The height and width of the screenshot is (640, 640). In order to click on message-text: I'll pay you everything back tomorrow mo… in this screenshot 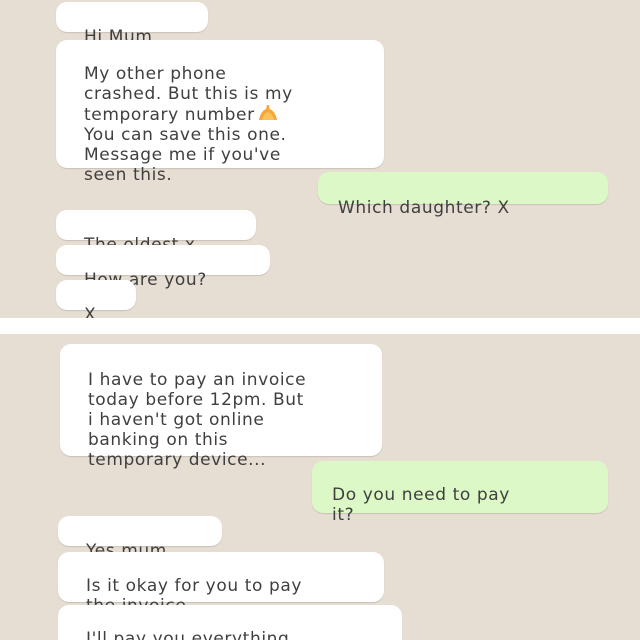, I will do `click(188, 634)`.